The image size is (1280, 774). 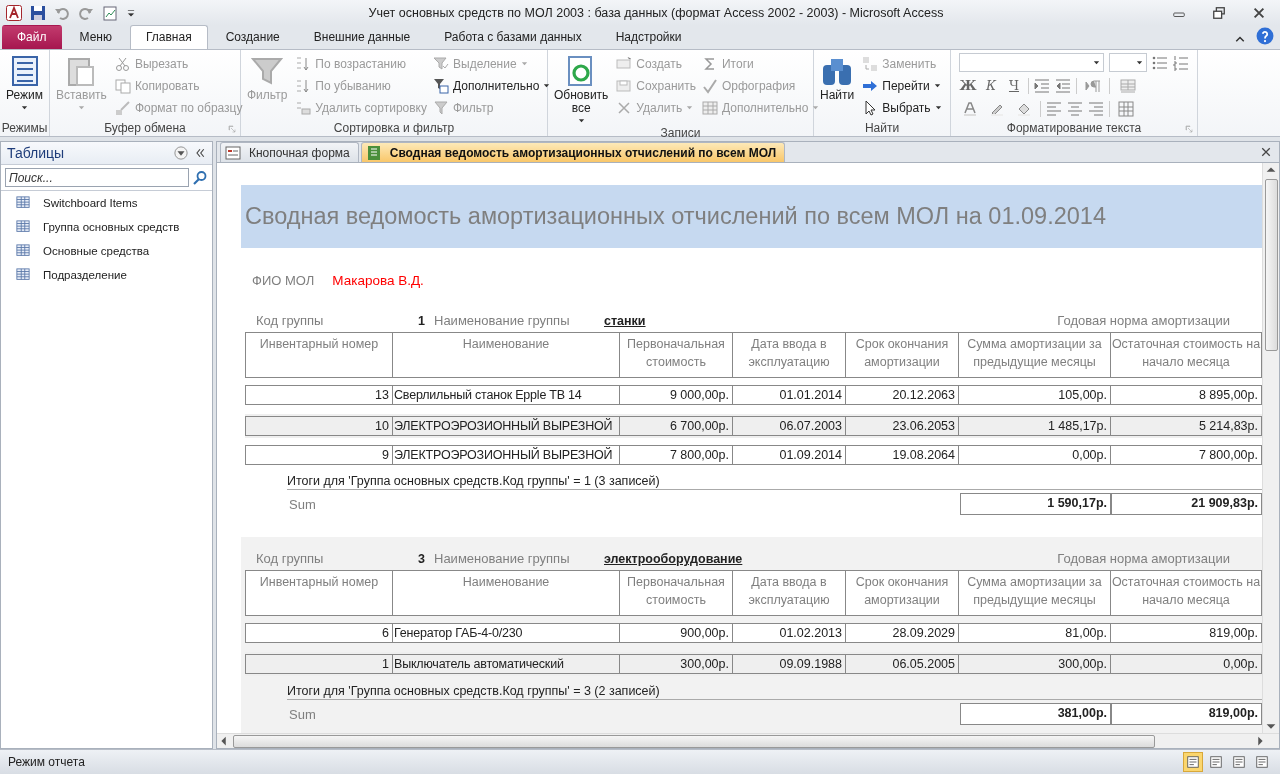 I want to click on ribbon-button: Выбрать, so click(x=902, y=107).